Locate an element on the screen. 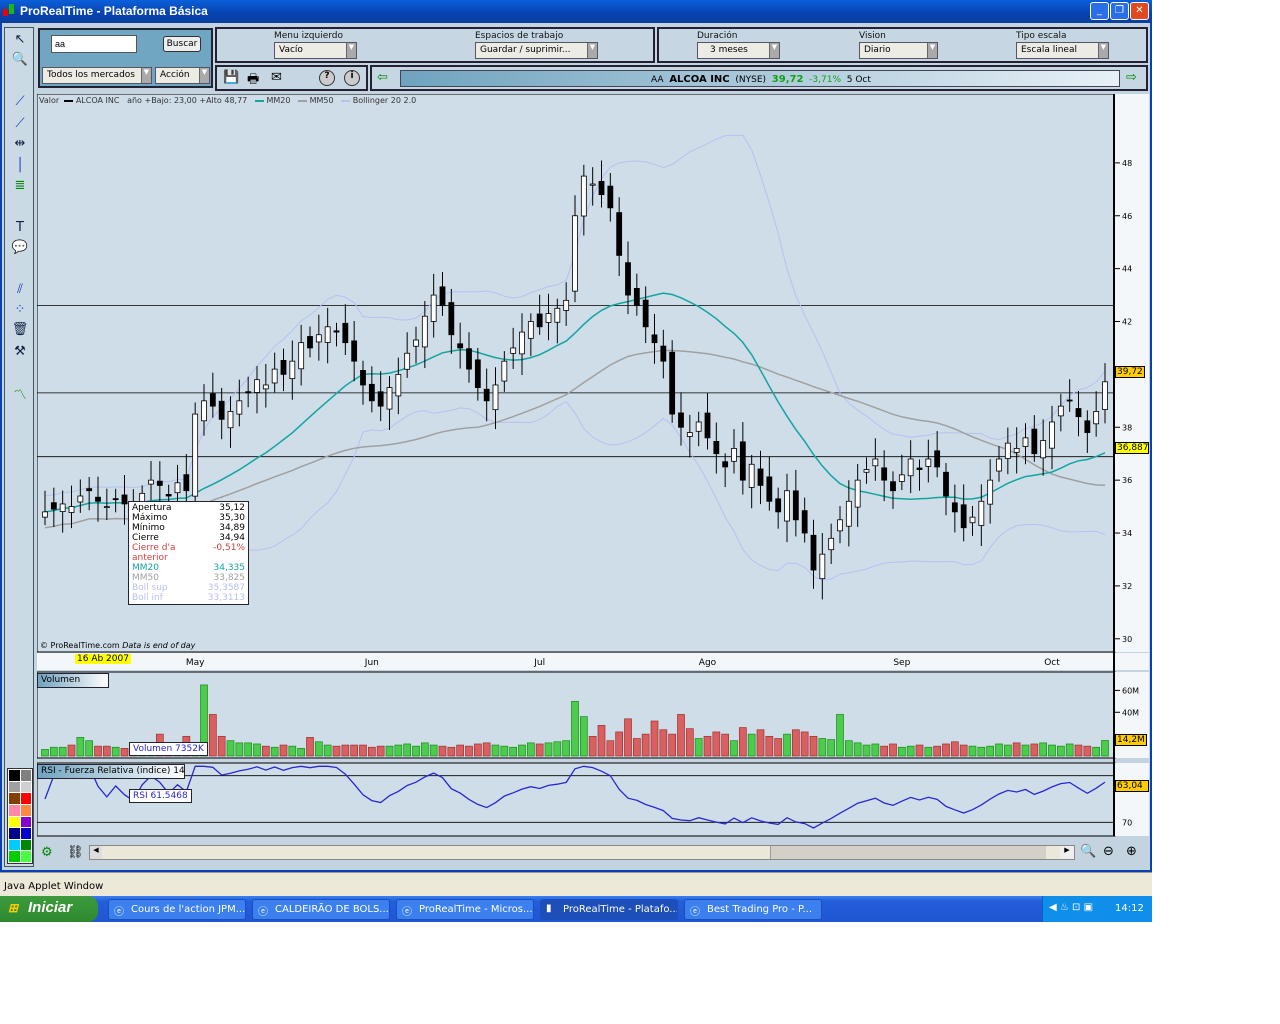 This screenshot has height=1024, width=1280. y-tick-label: 44 is located at coordinates (1127, 269).